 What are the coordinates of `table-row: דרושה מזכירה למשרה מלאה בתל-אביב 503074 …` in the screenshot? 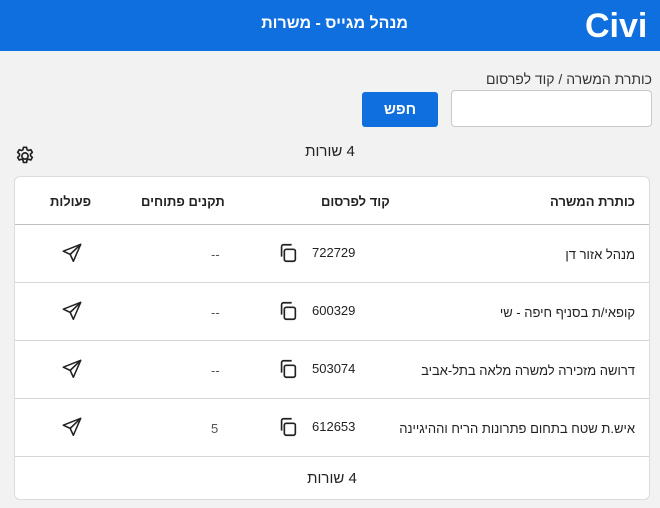 It's located at (332, 370).